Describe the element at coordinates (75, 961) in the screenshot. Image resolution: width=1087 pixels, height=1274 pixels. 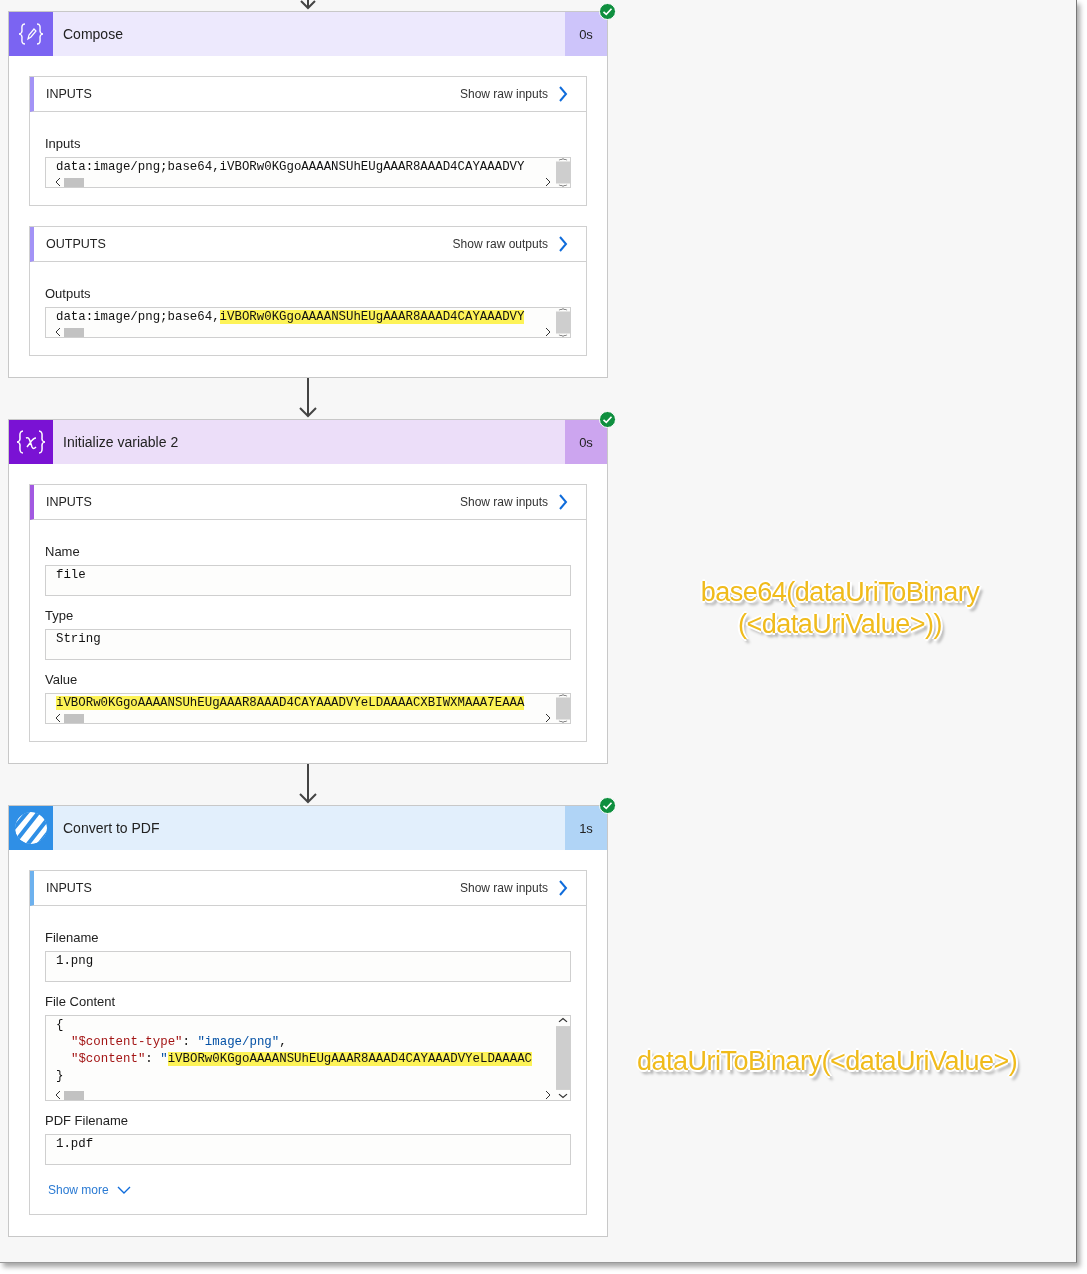
I see `code-text: 1.png` at that location.